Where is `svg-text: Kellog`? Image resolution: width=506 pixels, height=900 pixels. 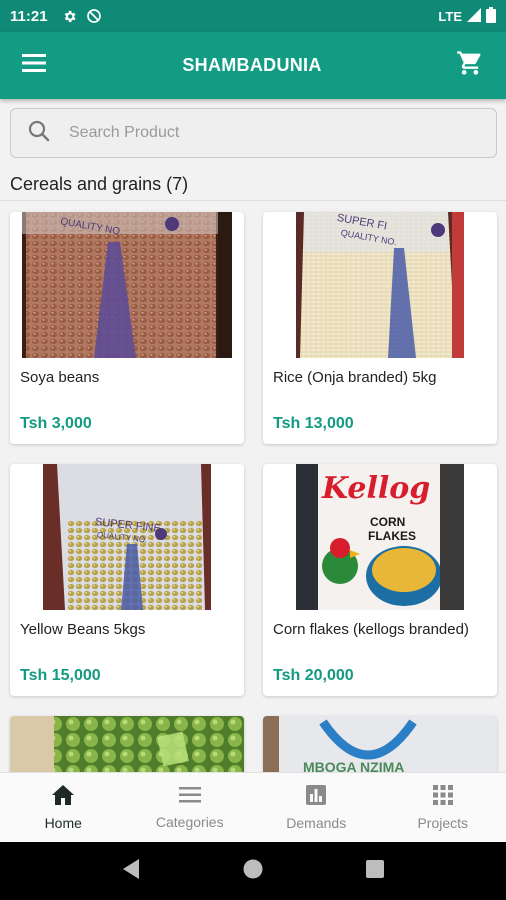
svg-text: Kellog is located at coordinates (375, 488).